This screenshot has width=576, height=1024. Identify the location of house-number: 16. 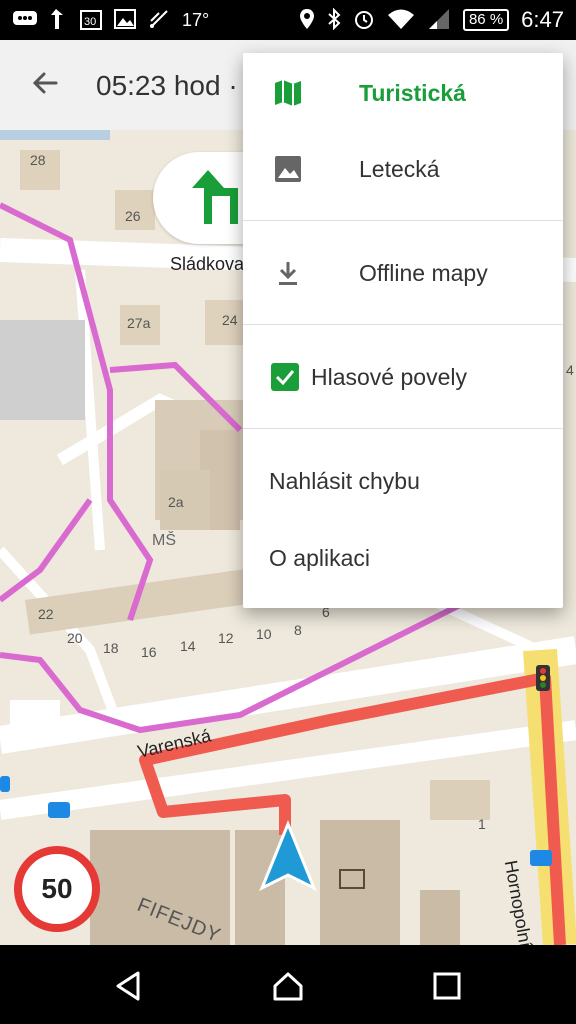
(149, 652).